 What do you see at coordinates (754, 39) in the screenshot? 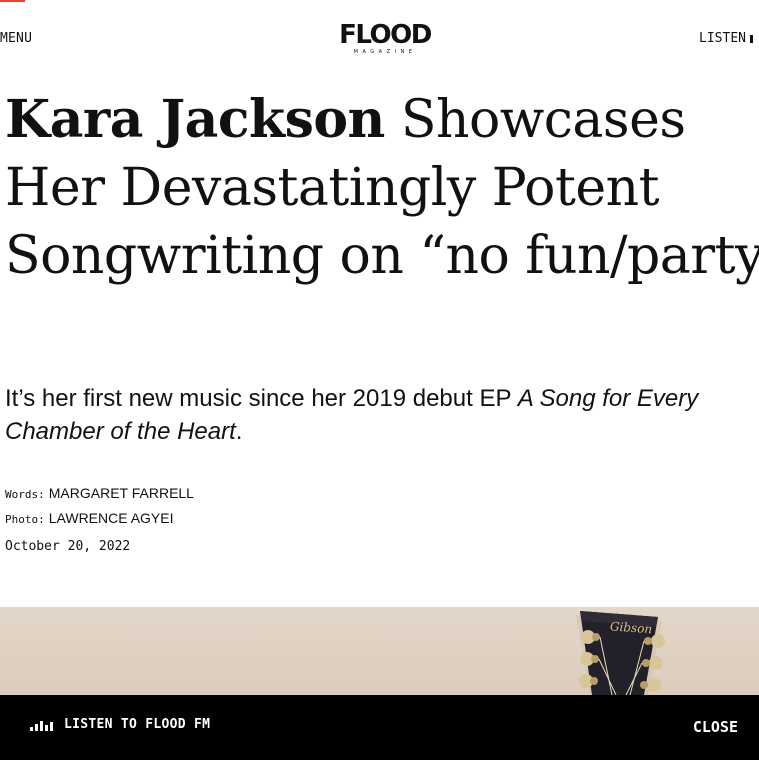
I see `audio-bars-icon` at bounding box center [754, 39].